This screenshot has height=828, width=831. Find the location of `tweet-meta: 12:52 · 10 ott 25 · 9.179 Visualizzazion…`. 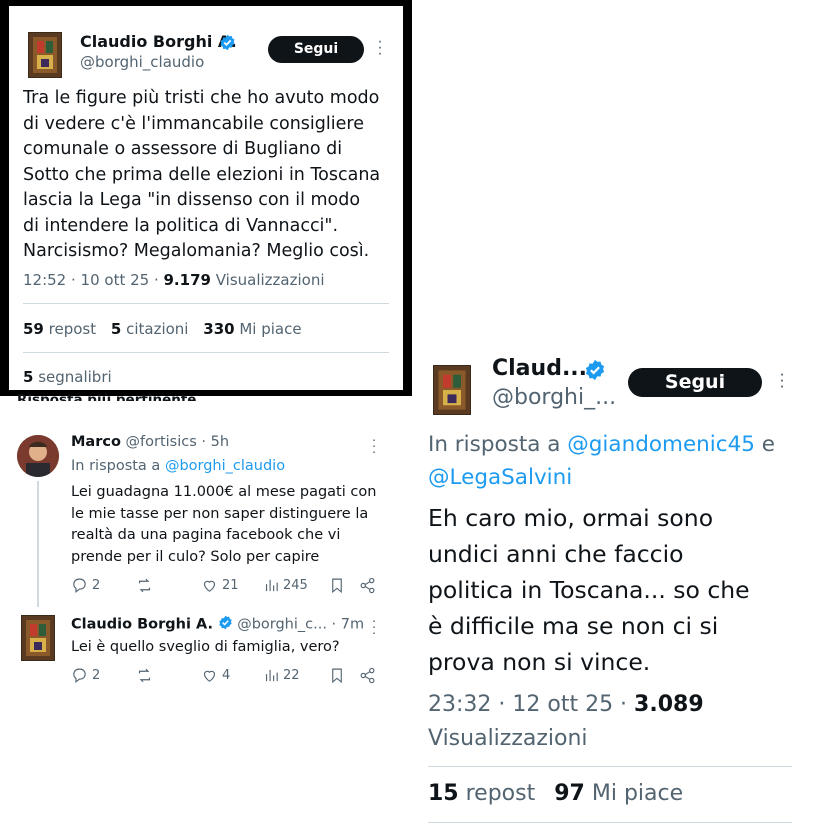

tweet-meta: 12:52 · 10 ott 25 · 9.179 Visualizzazion… is located at coordinates (174, 280).